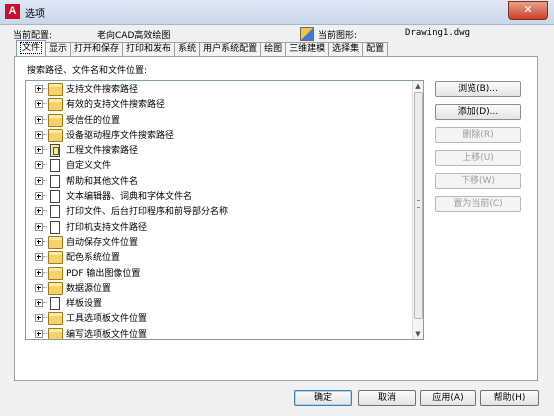 Image resolution: width=554 pixels, height=416 pixels. What do you see at coordinates (103, 273) in the screenshot?
I see `tree-item-label: PDF 输出图像位置` at bounding box center [103, 273].